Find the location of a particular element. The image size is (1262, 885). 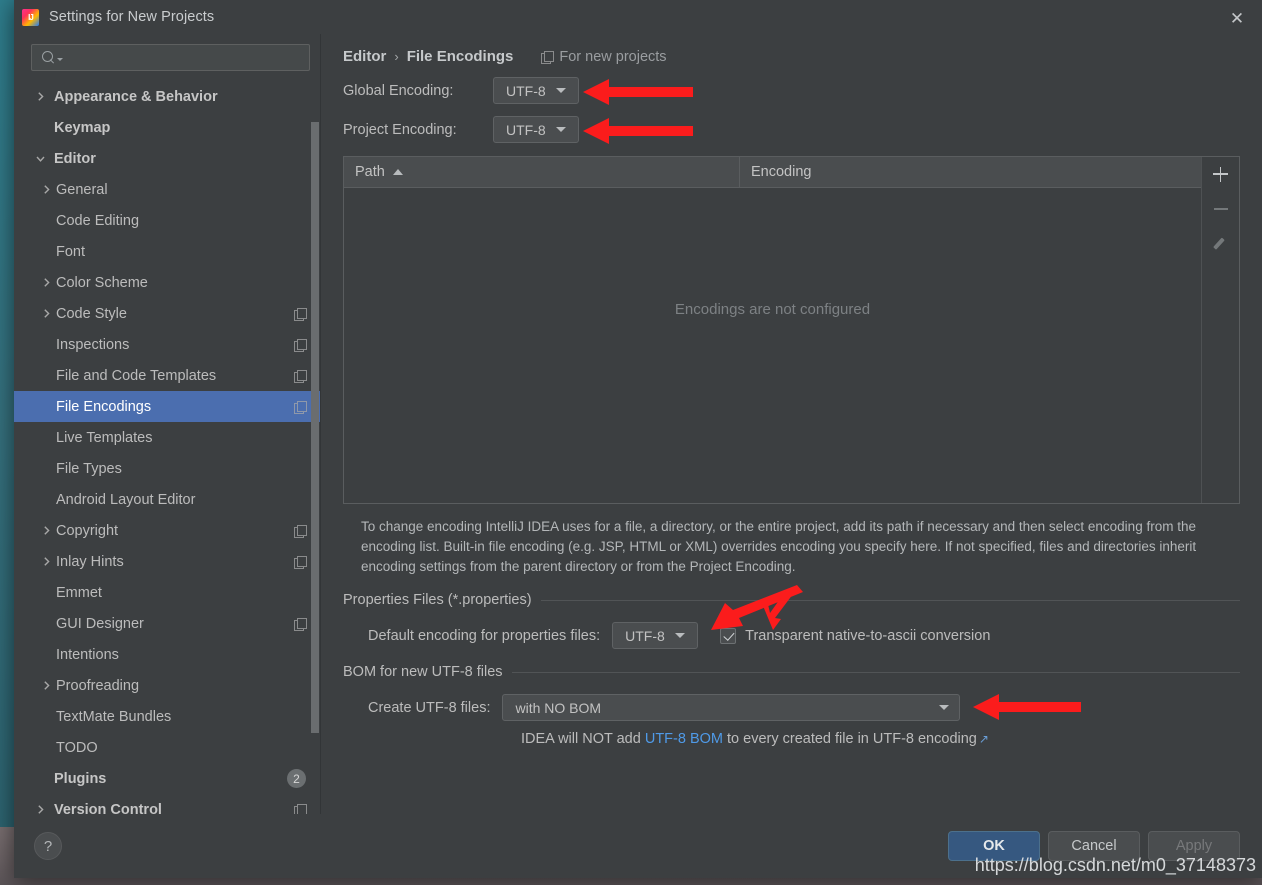

sidebar-item-label: Inlay Hints is located at coordinates (90, 561).